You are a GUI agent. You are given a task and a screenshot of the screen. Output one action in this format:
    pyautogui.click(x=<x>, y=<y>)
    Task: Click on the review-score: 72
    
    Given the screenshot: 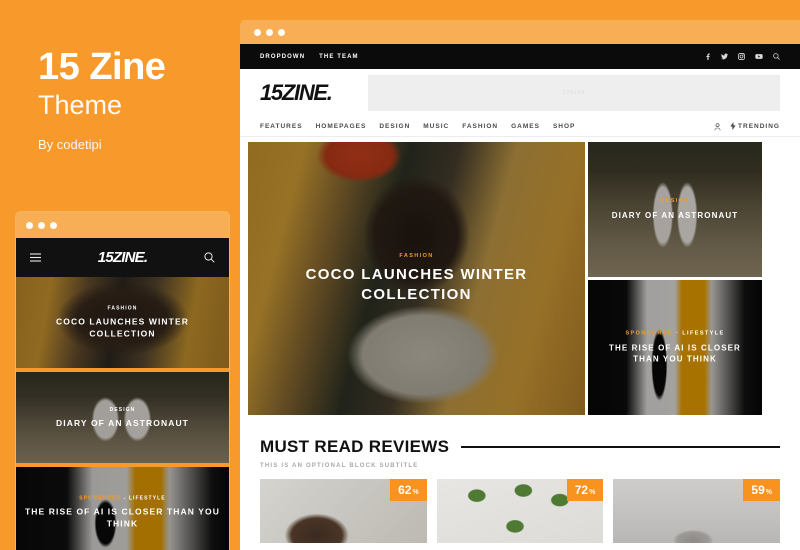 What is the action you would take?
    pyautogui.click(x=581, y=490)
    